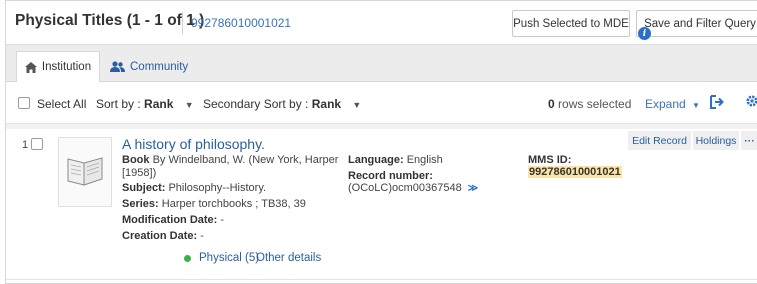 Image resolution: width=757 pixels, height=284 pixels. I want to click on record-series: Series: Harper torchbooks ; TB38, 39, so click(214, 204).